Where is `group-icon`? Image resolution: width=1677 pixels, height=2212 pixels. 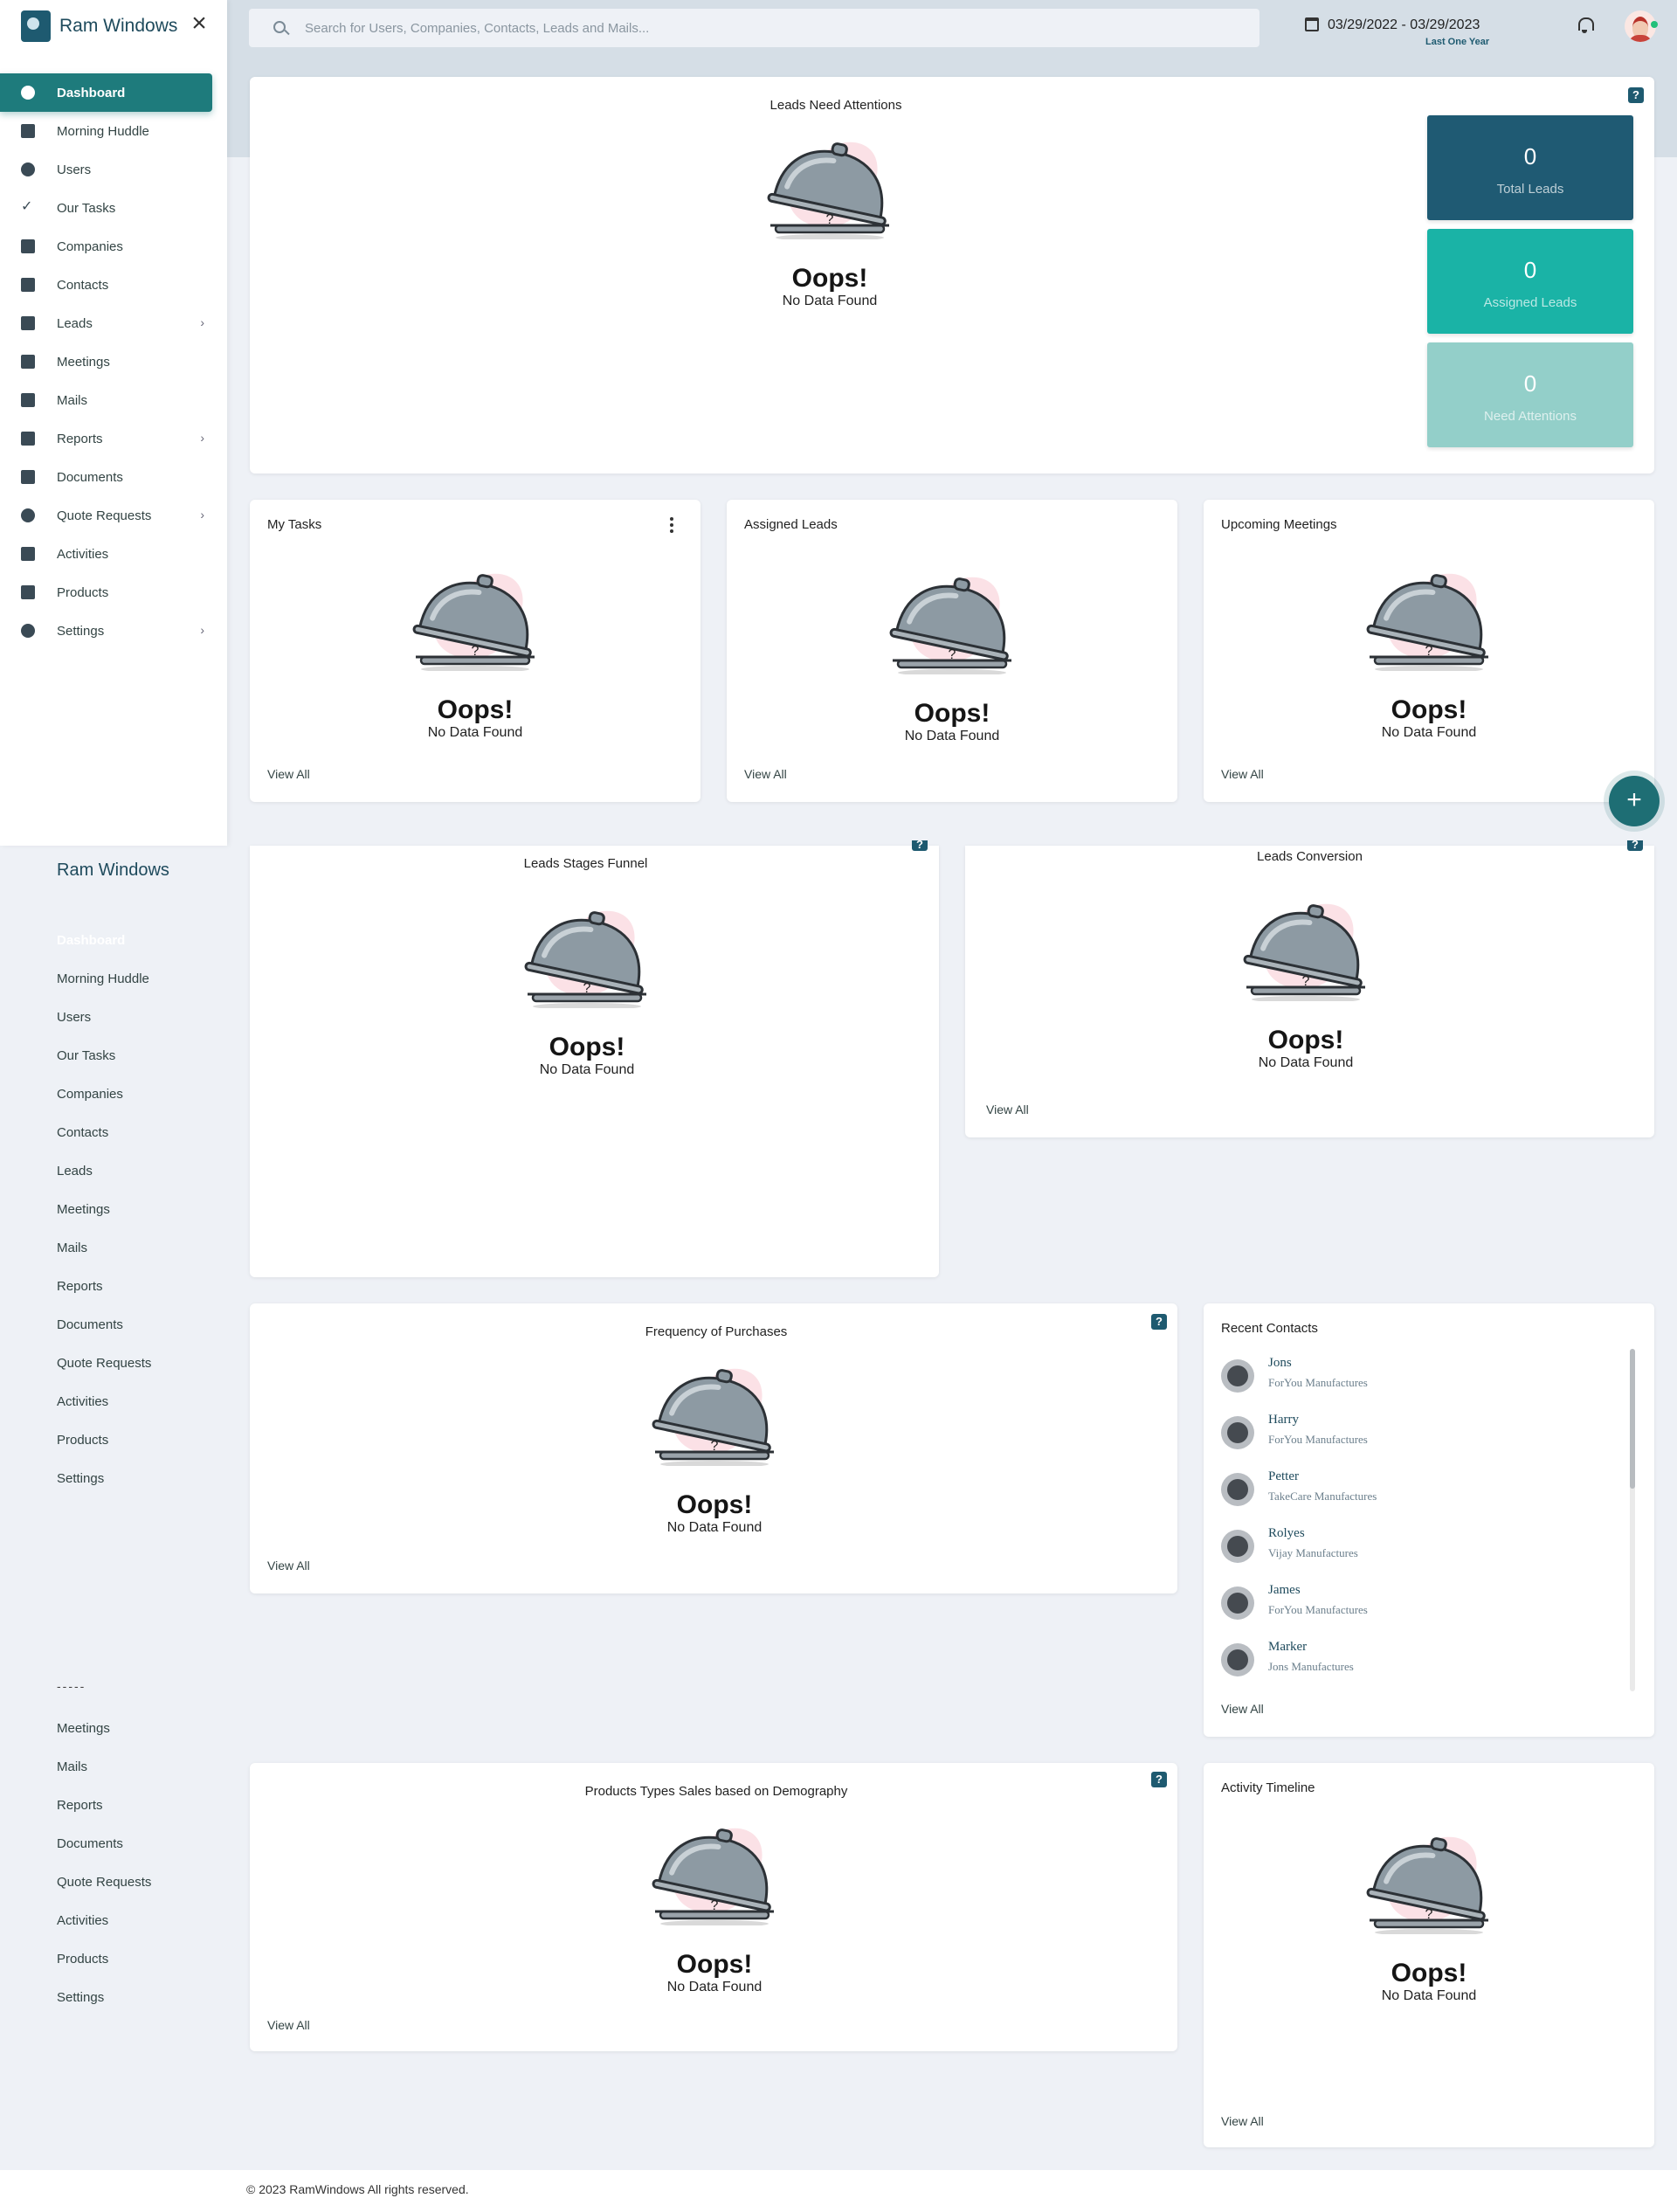 group-icon is located at coordinates (28, 515).